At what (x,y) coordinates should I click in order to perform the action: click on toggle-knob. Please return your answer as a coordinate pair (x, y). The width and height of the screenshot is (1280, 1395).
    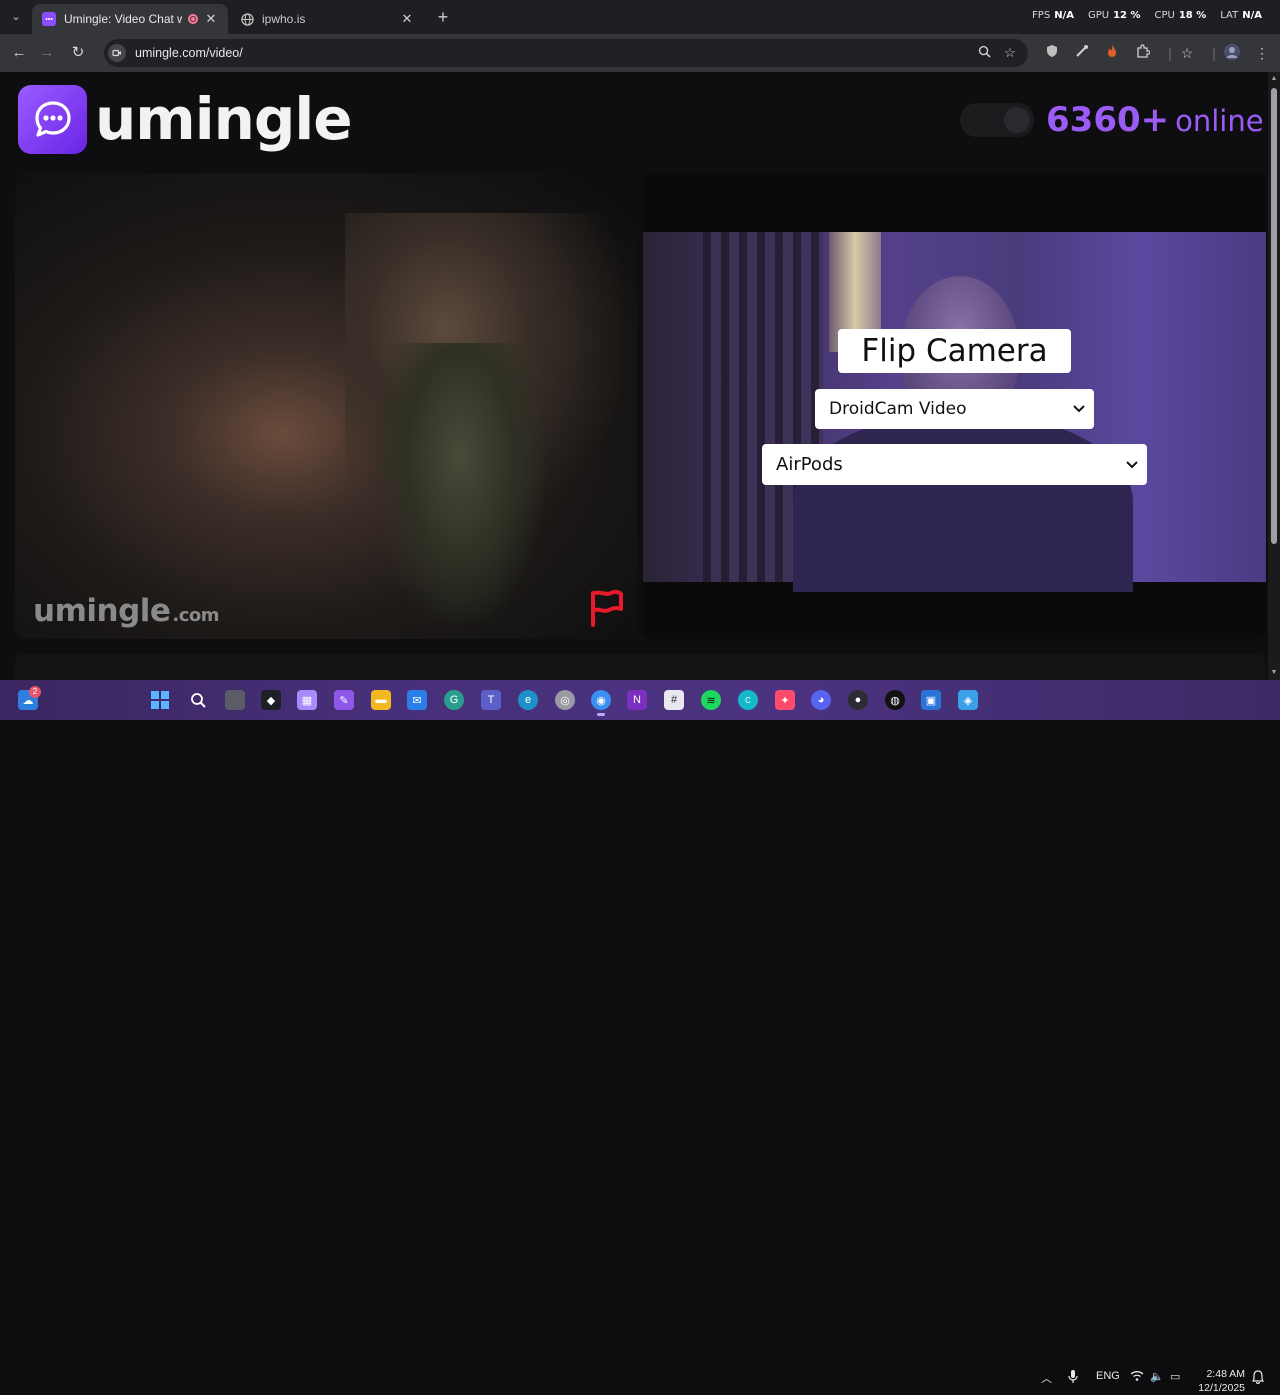
    Looking at the image, I should click on (1017, 120).